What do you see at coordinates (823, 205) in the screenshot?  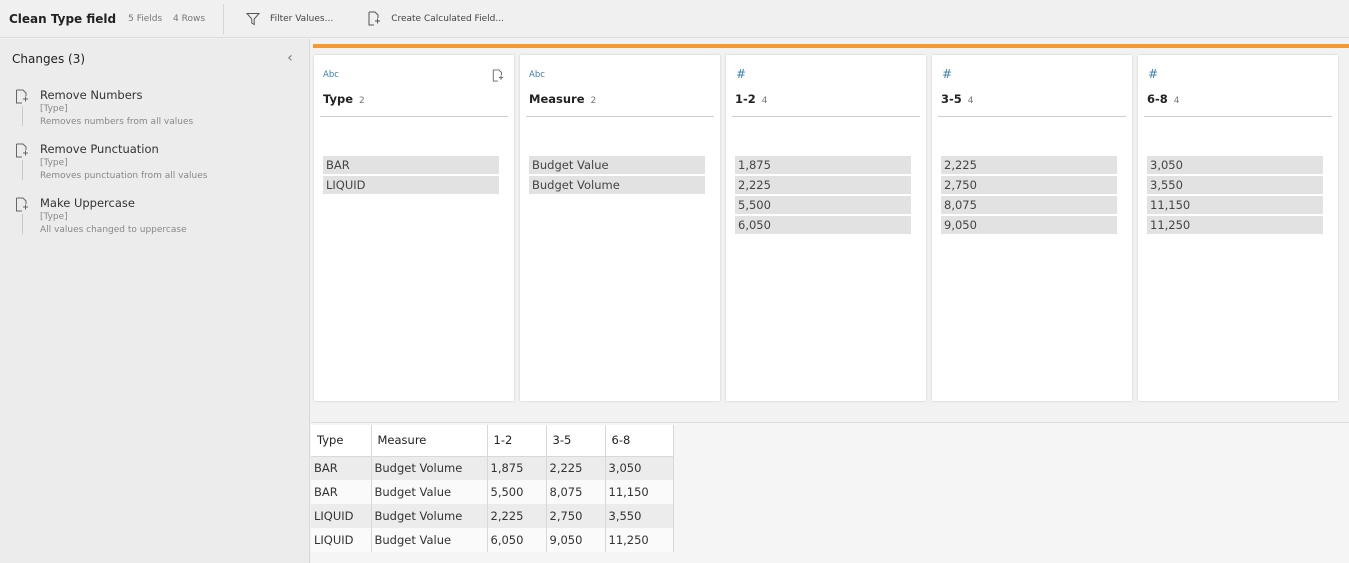 I see `value-bar: 5,500` at bounding box center [823, 205].